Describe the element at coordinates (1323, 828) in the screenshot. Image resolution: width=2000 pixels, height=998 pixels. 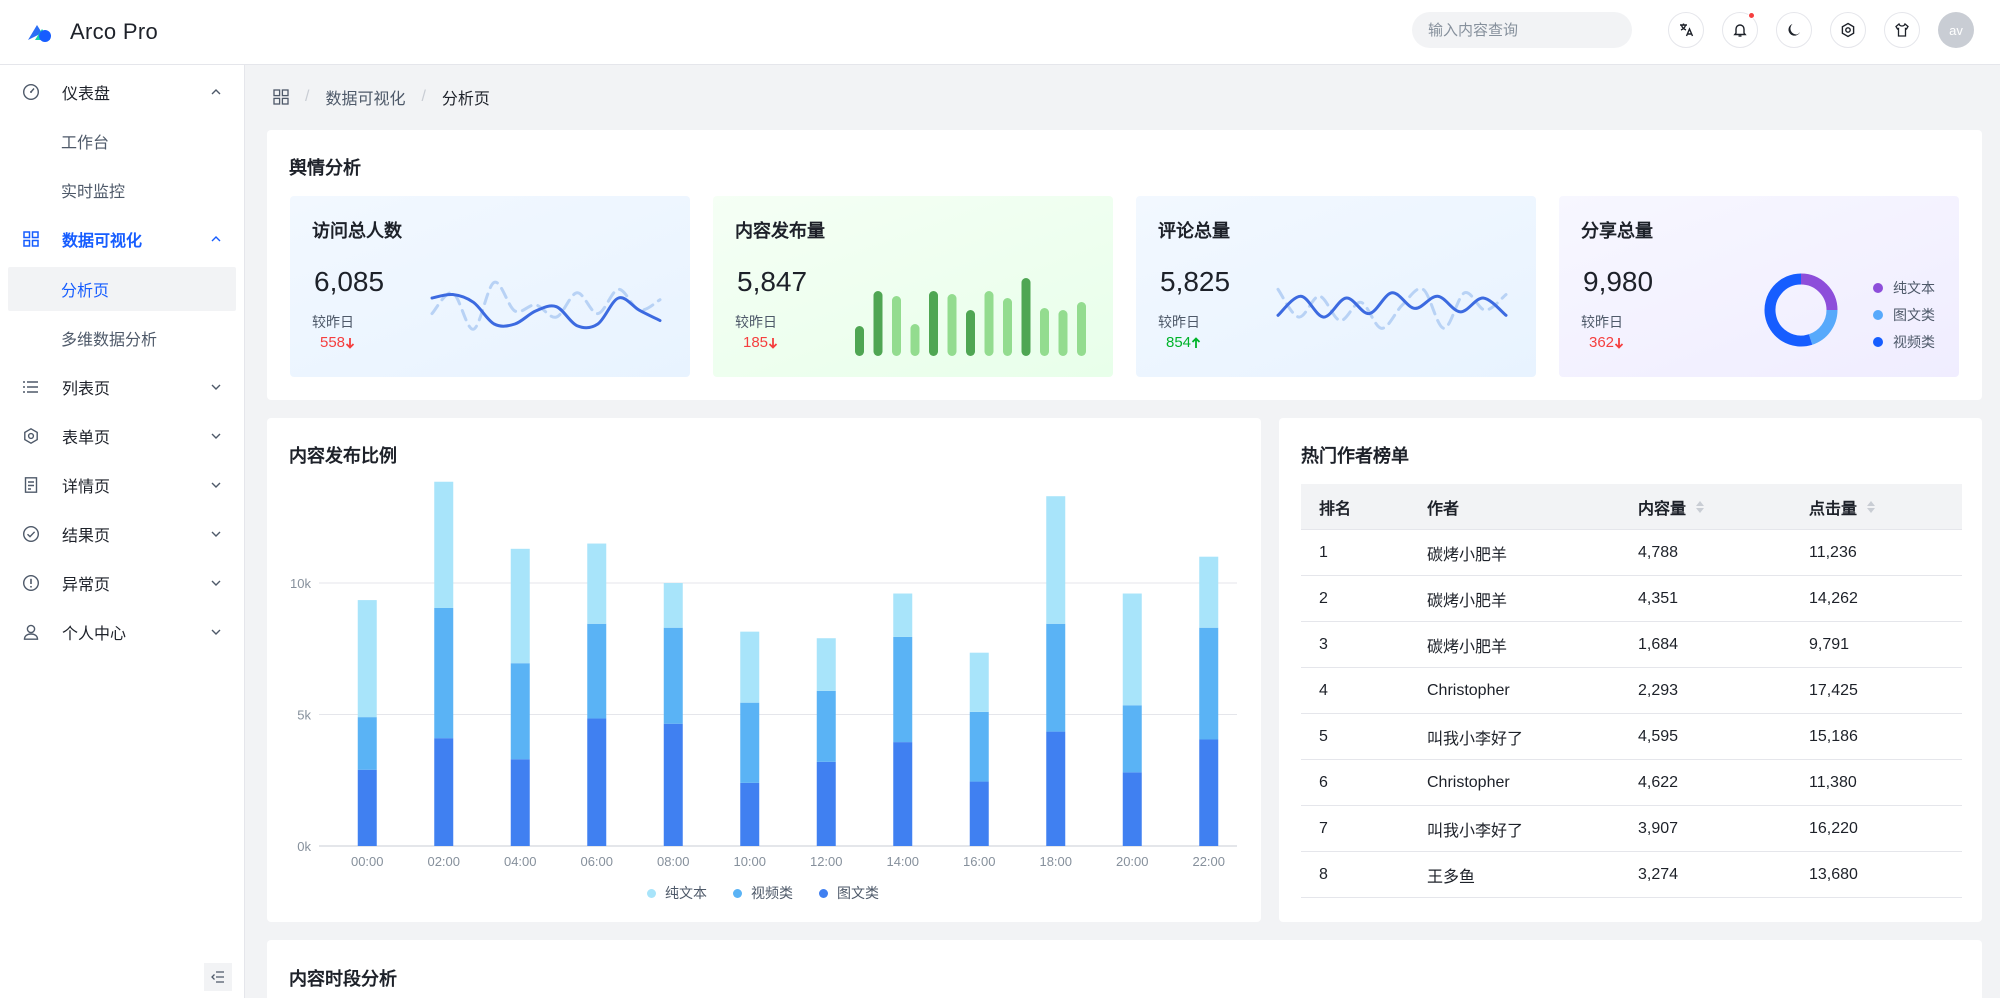
I see `cell-rank: 7` at that location.